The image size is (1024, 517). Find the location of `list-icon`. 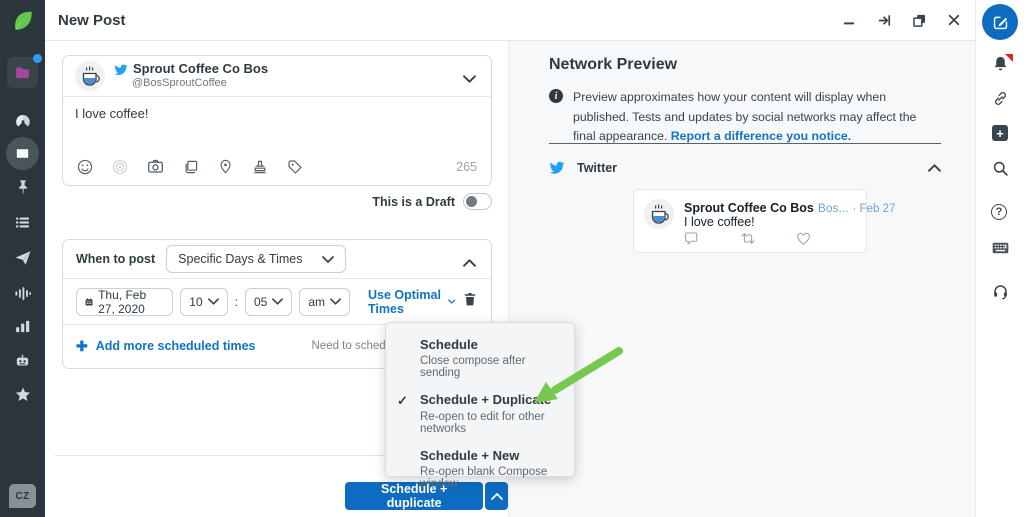

list-icon is located at coordinates (22, 222).